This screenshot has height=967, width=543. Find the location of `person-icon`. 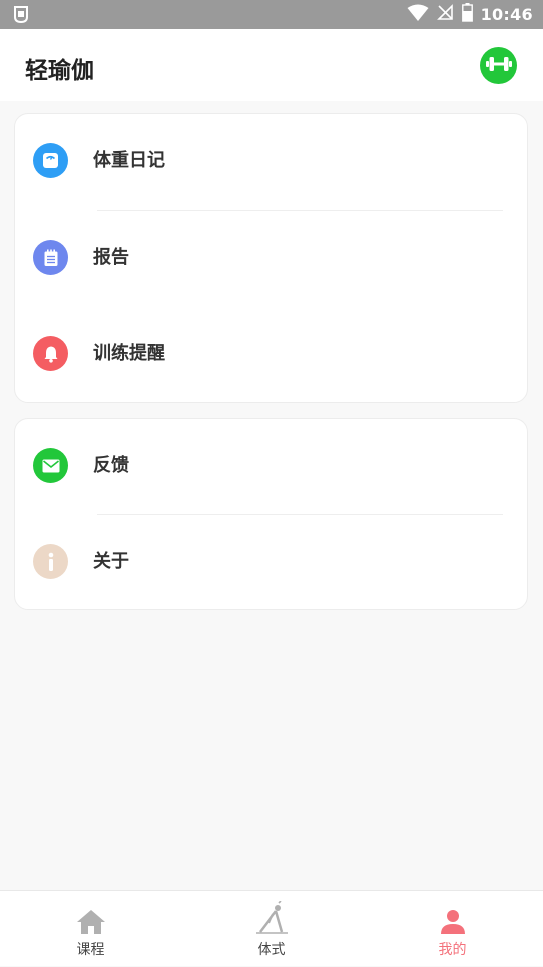

person-icon is located at coordinates (453, 920).